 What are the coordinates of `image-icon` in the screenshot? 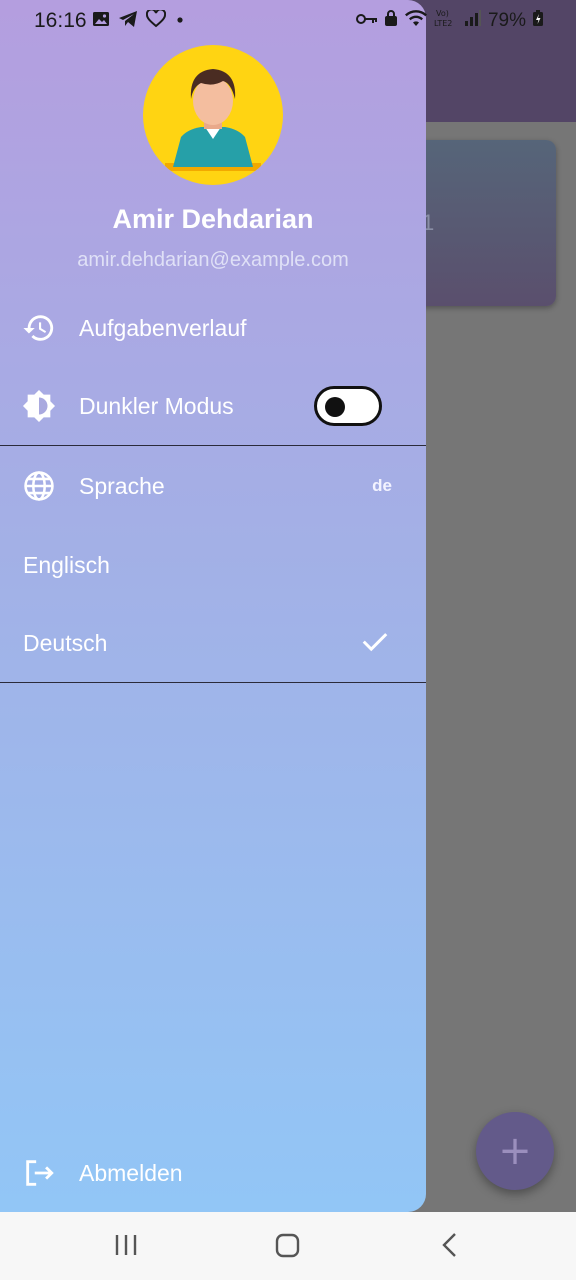 It's located at (101, 21).